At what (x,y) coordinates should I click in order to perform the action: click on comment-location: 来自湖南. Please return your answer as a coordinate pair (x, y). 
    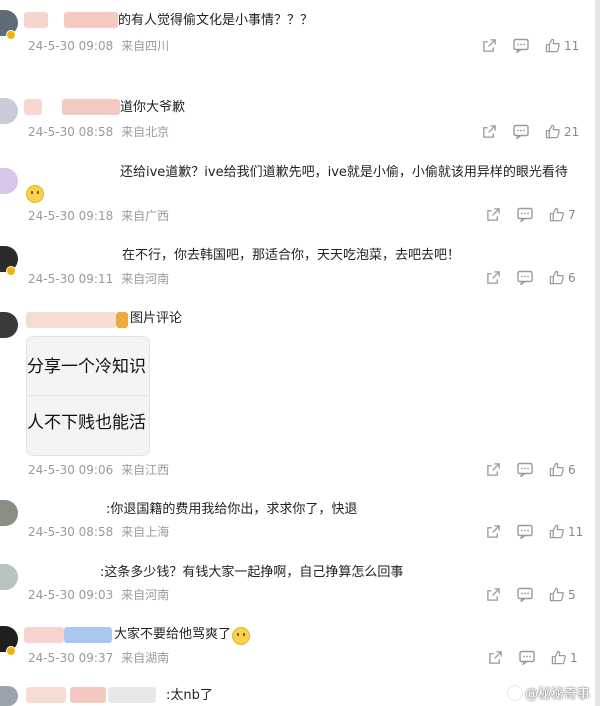
    Looking at the image, I should click on (145, 658).